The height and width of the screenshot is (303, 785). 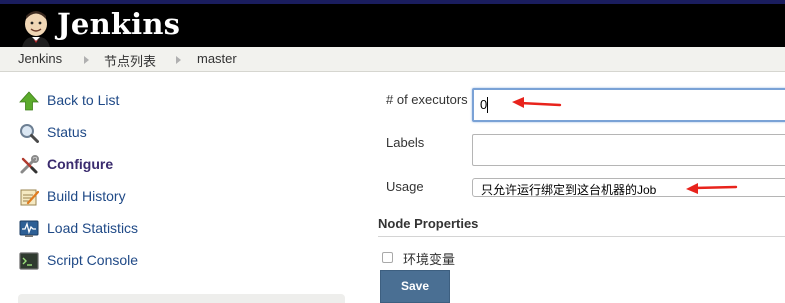 What do you see at coordinates (86, 196) in the screenshot?
I see `sidebar-item-label: Build History` at bounding box center [86, 196].